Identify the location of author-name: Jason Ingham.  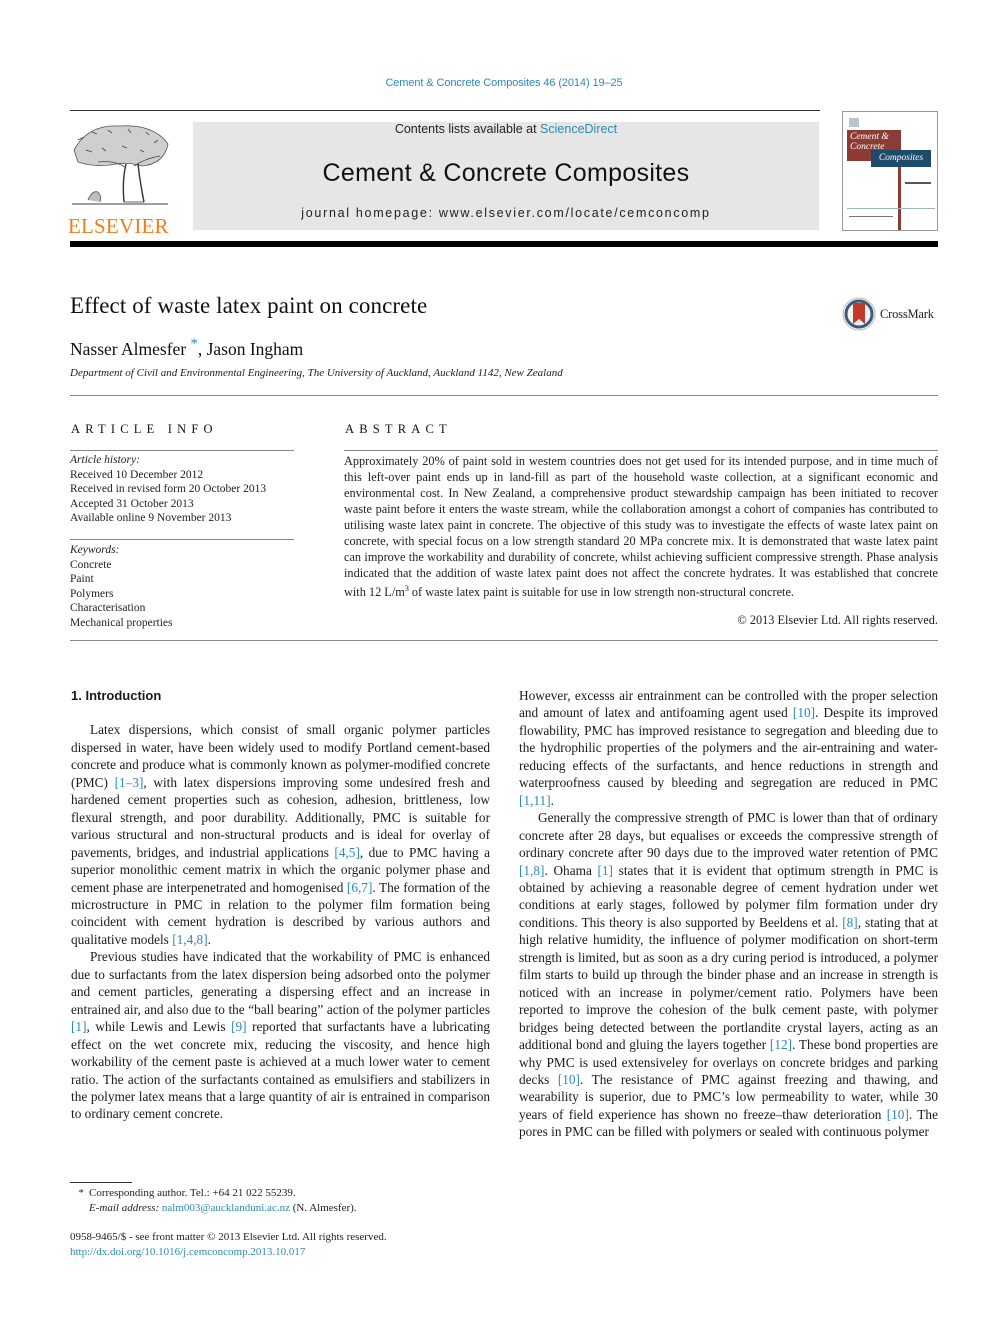
(255, 349).